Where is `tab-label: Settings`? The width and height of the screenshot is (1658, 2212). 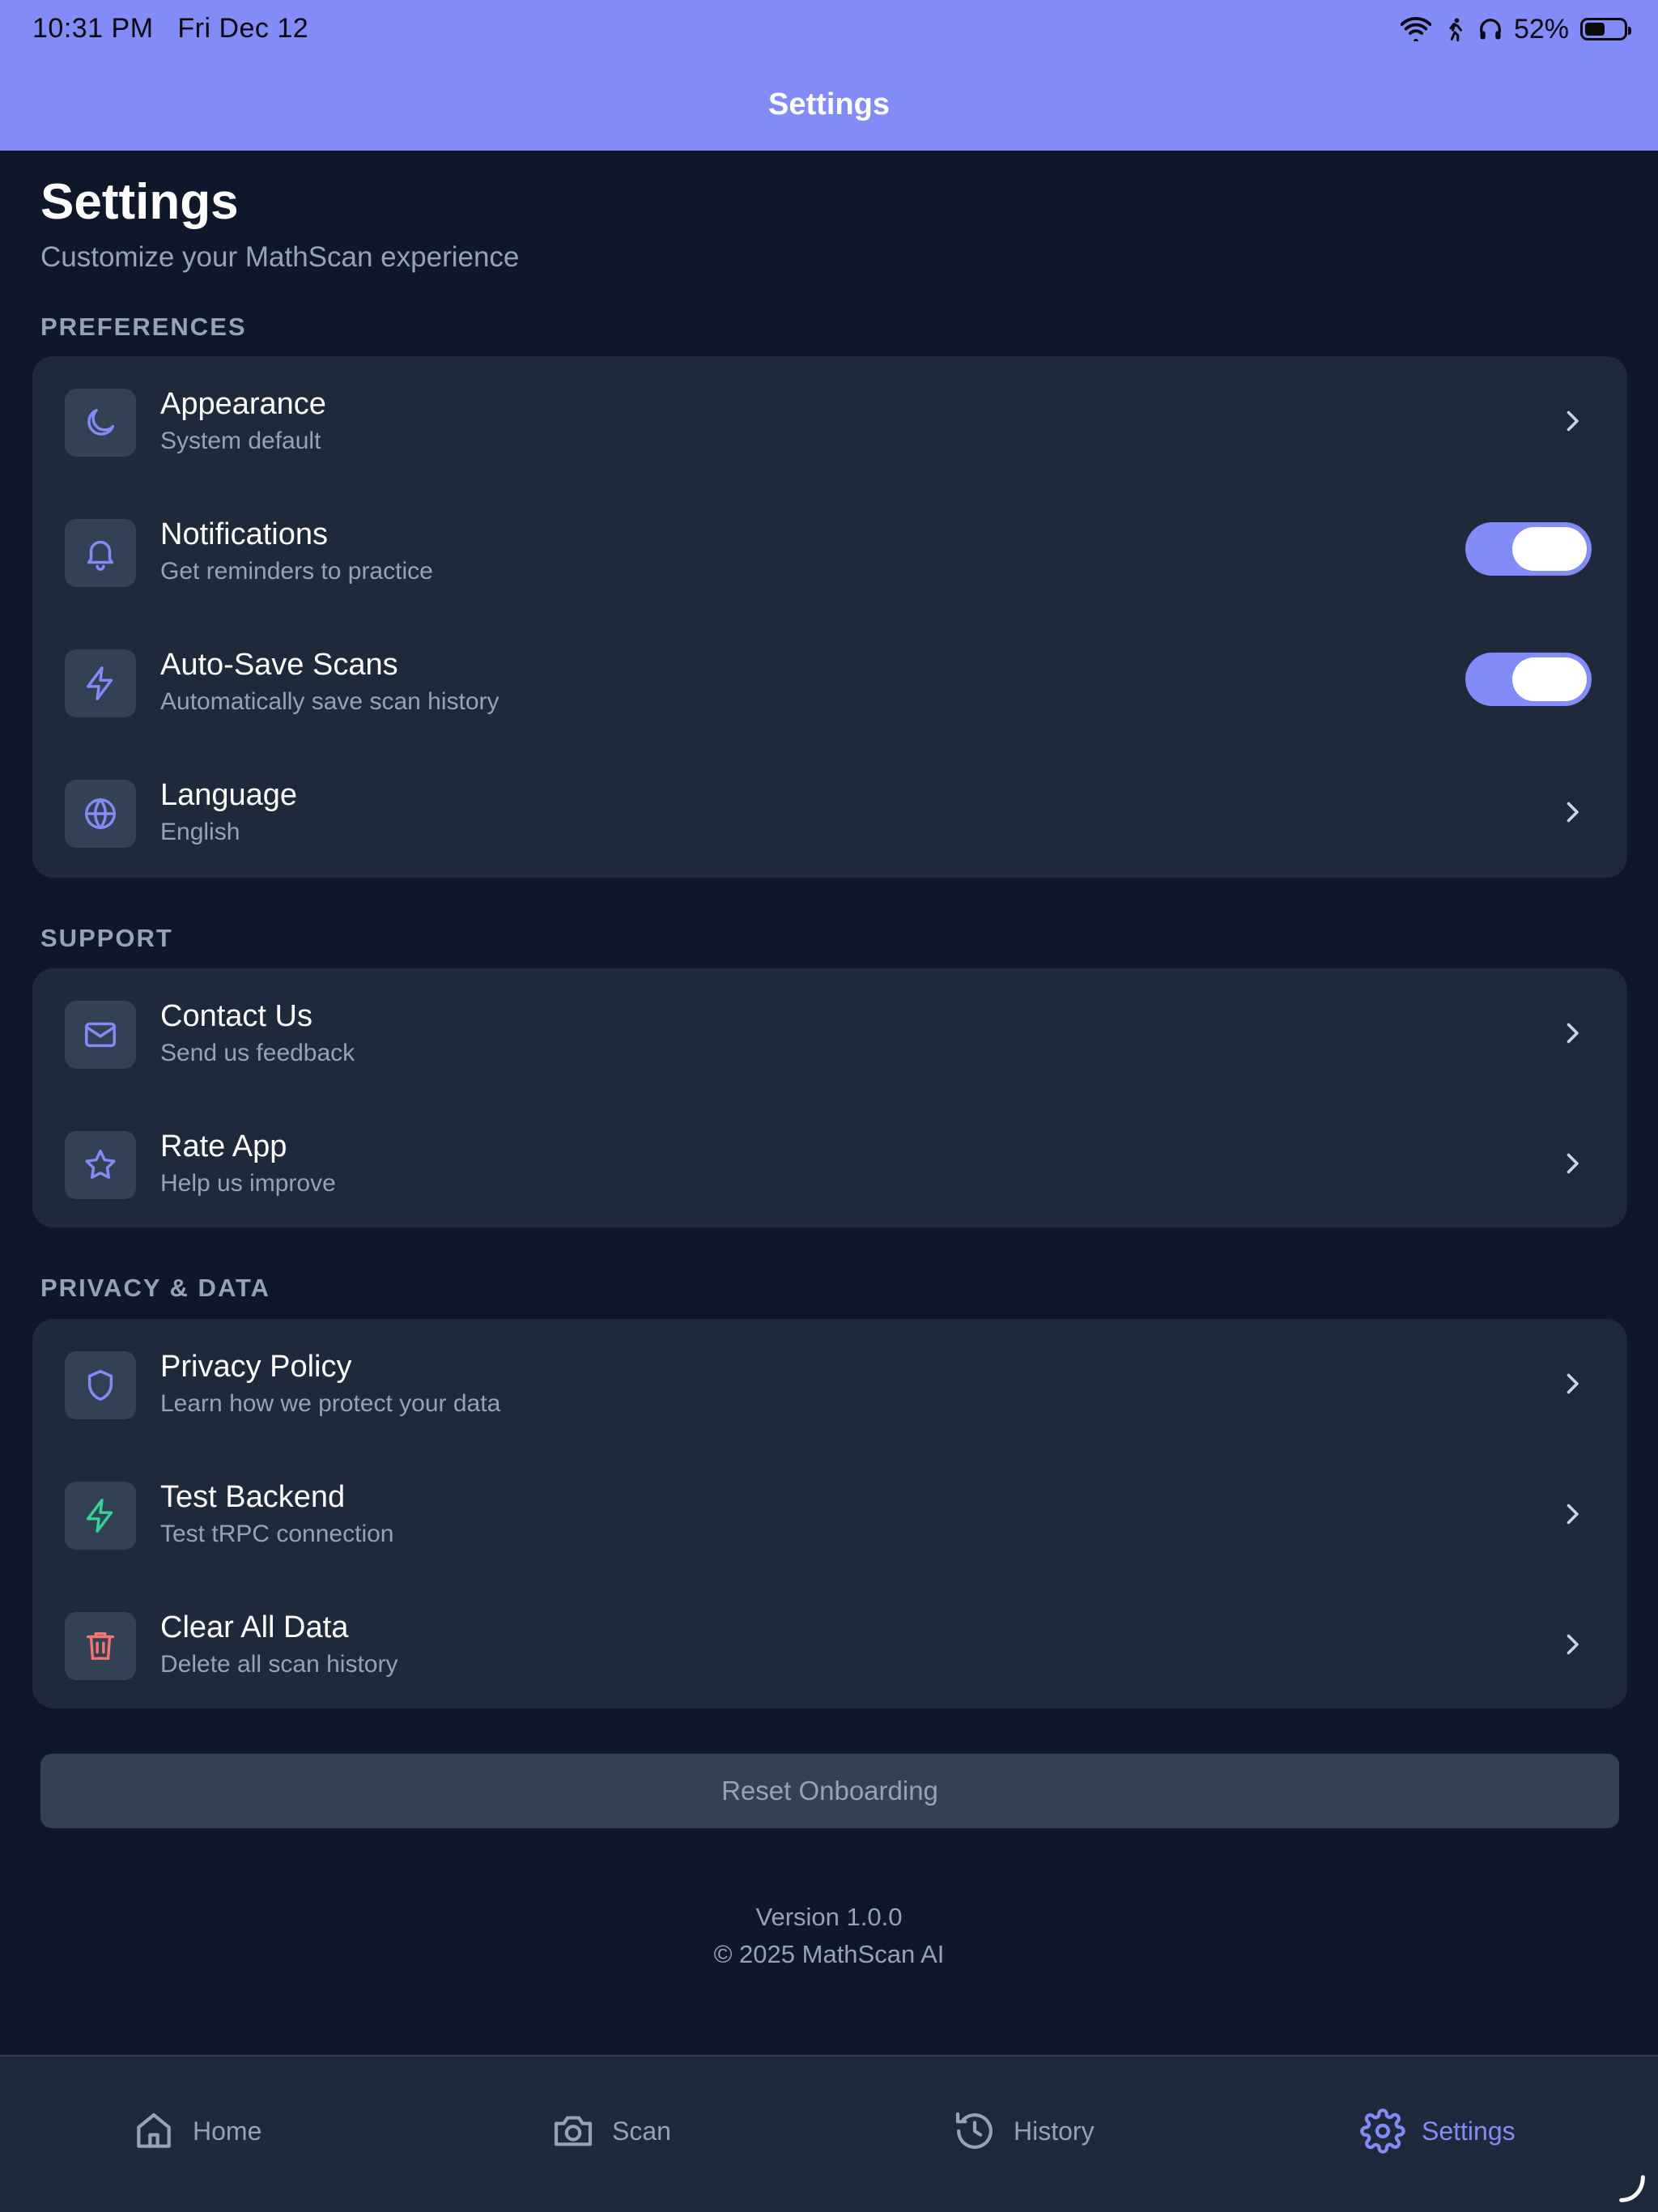
tab-label: Settings is located at coordinates (1469, 2131).